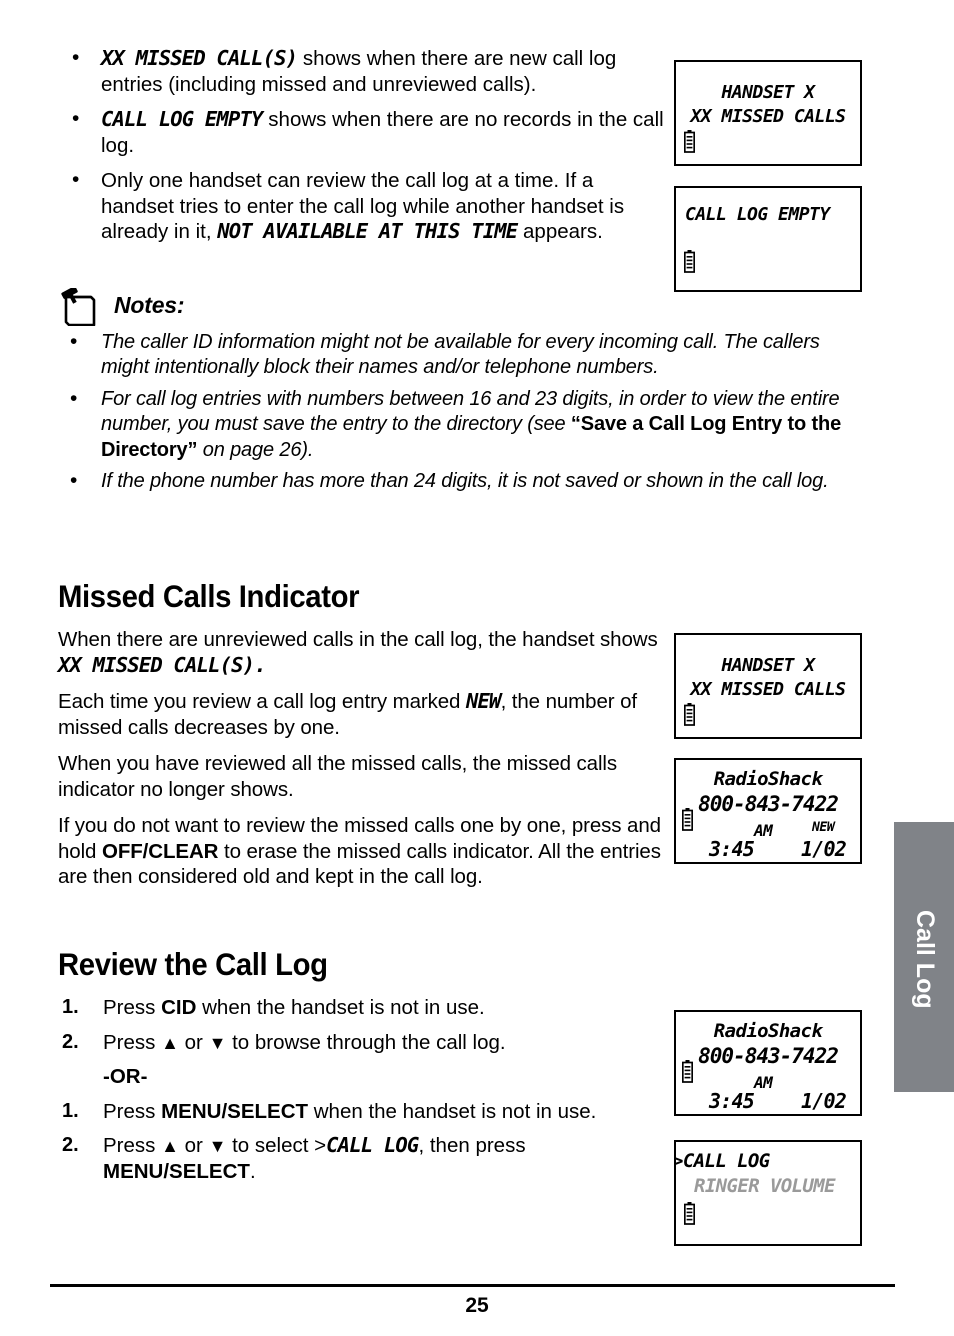 Image resolution: width=954 pixels, height=1336 pixels. I want to click on key-name: OFF/CLEAR, so click(160, 851).